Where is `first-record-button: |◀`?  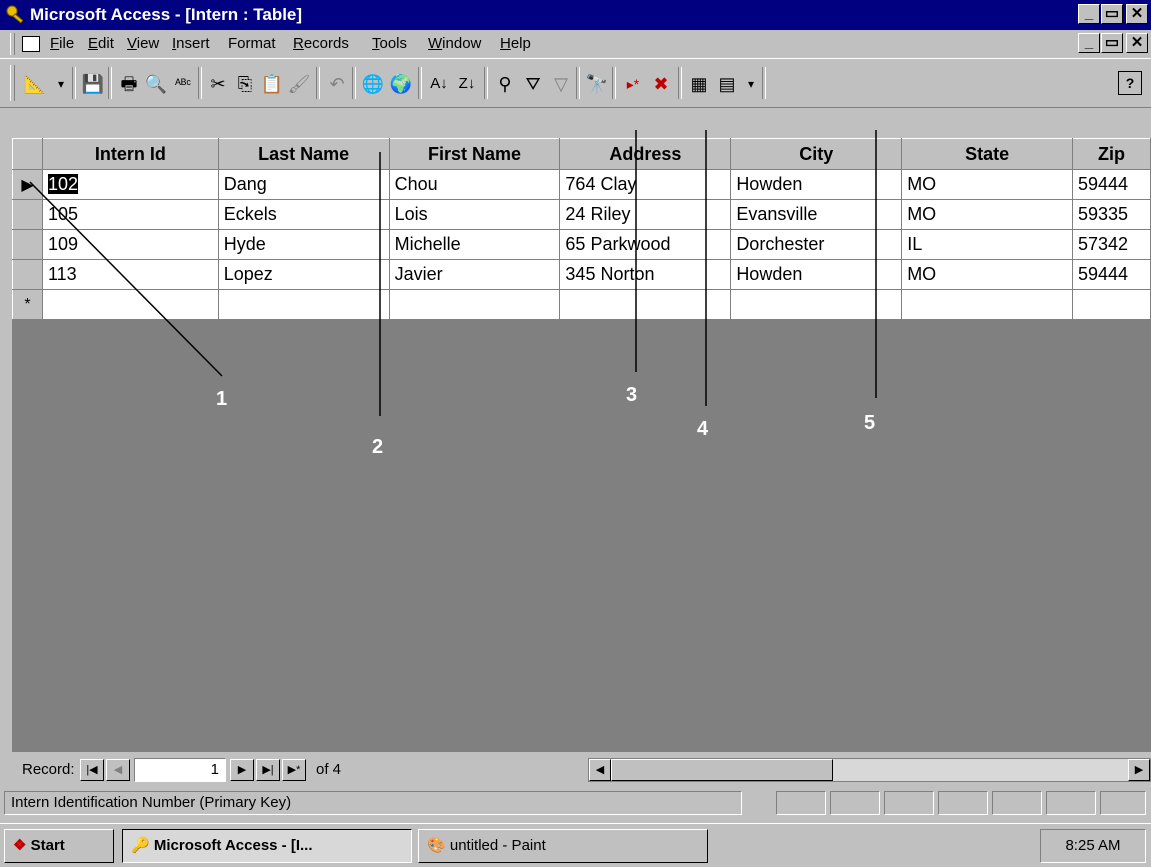 first-record-button: |◀ is located at coordinates (92, 770).